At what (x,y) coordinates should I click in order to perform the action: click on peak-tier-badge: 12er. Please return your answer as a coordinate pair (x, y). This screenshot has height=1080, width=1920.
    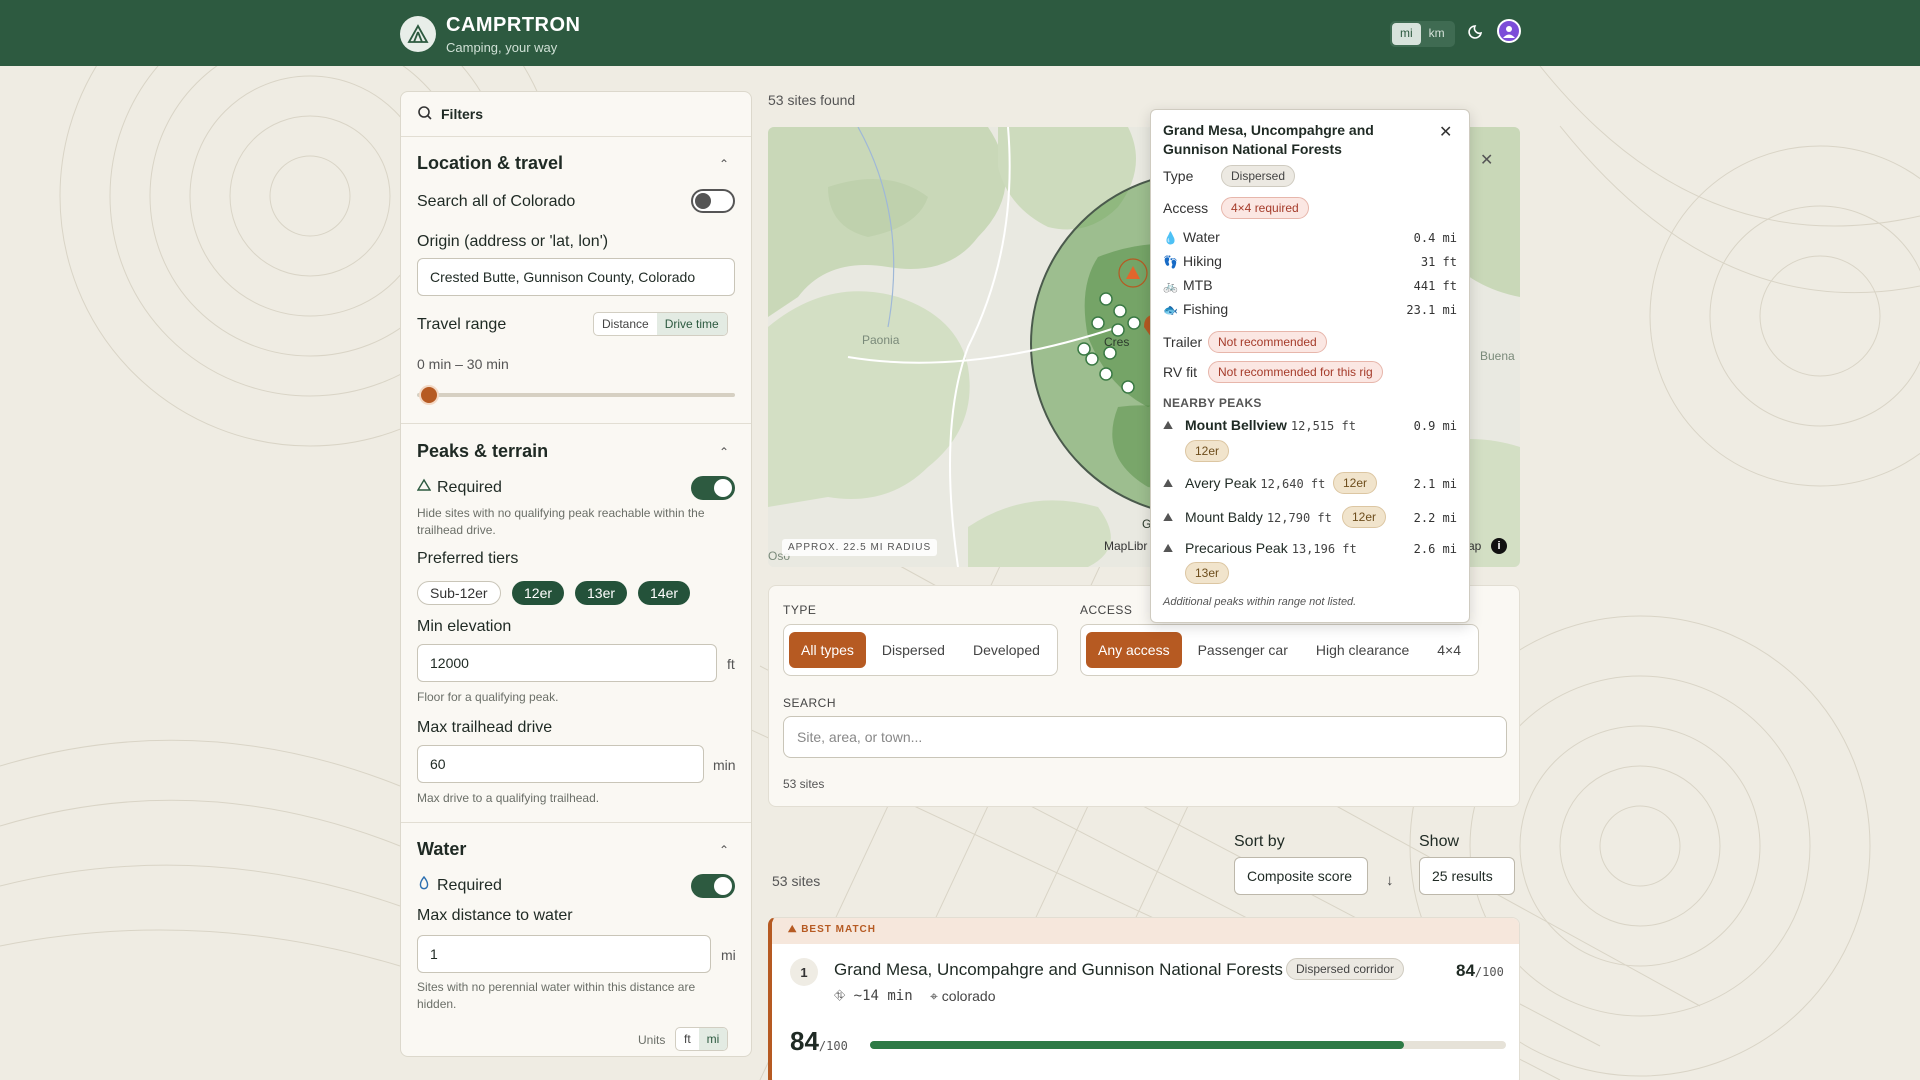
    Looking at the image, I should click on (1207, 451).